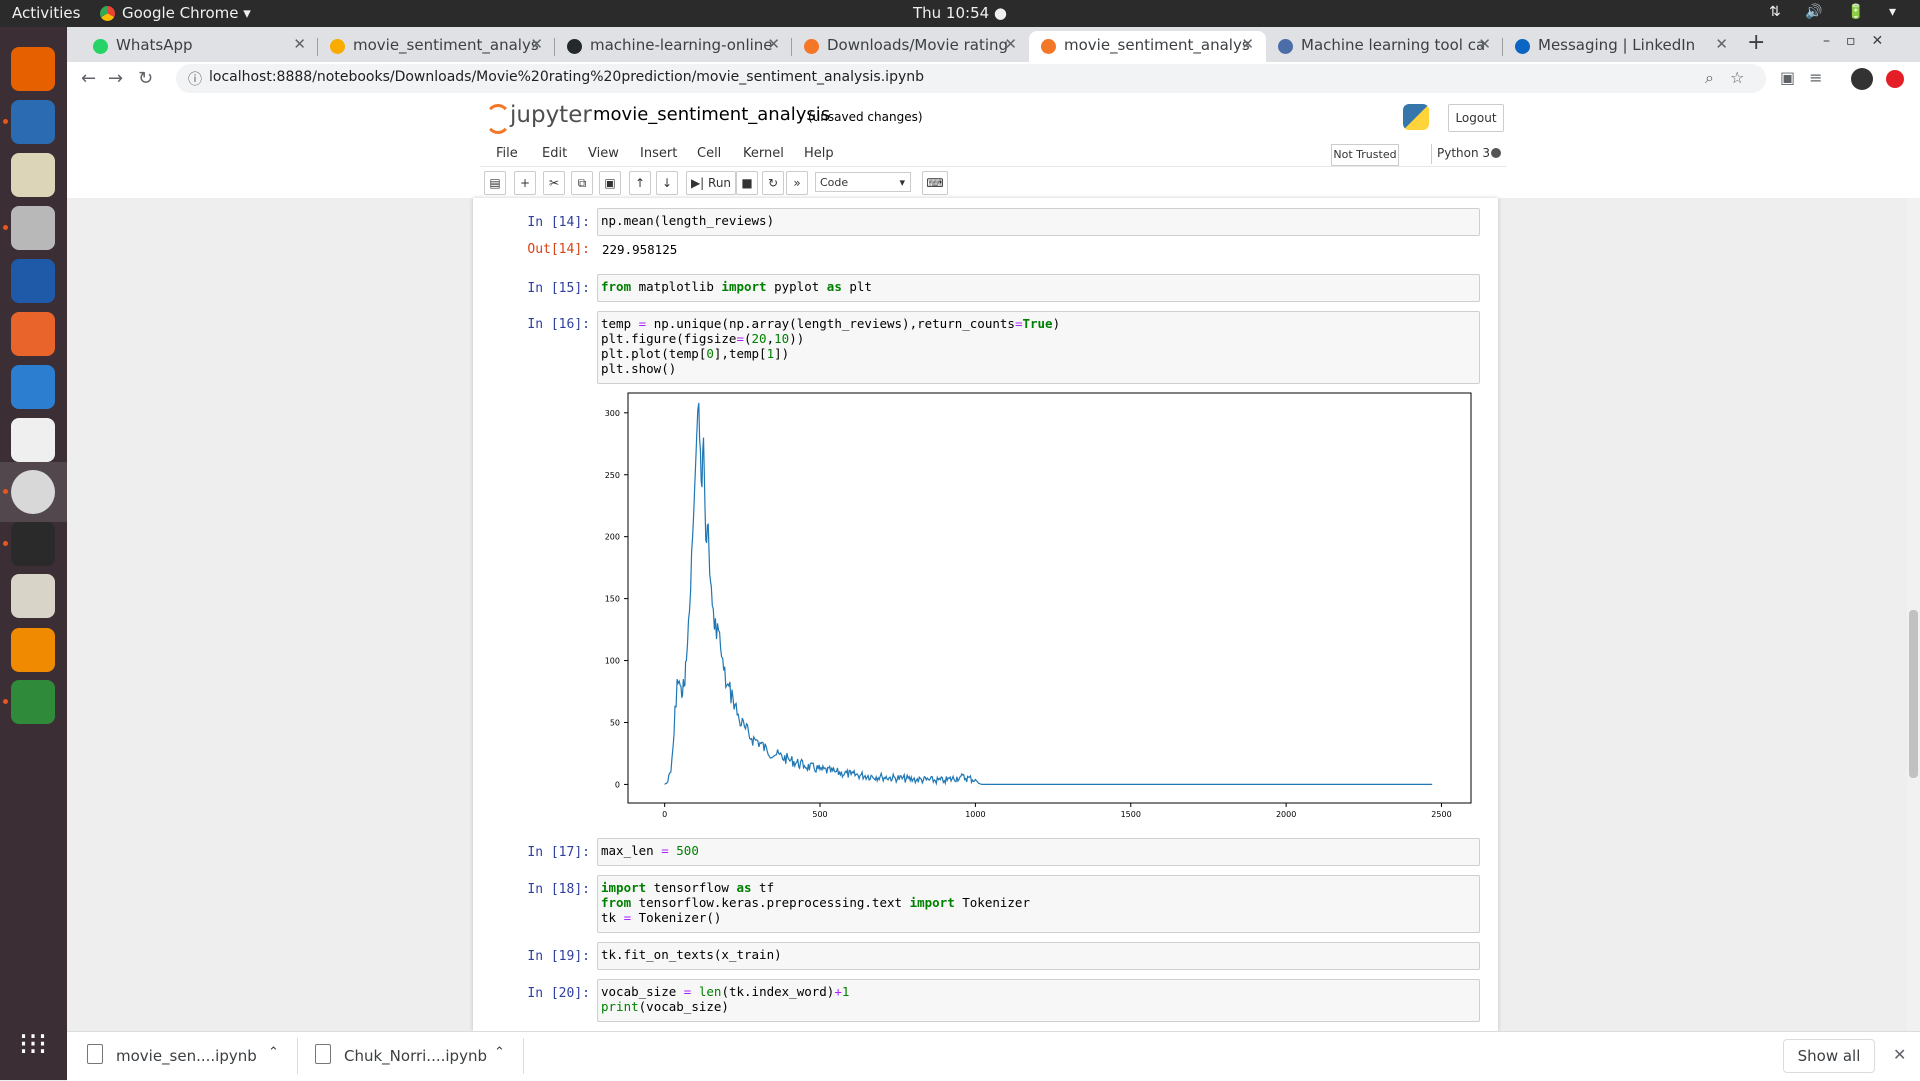 This screenshot has height=1081, width=1920. What do you see at coordinates (975, 814) in the screenshot?
I see `x-tick-label: 1000` at bounding box center [975, 814].